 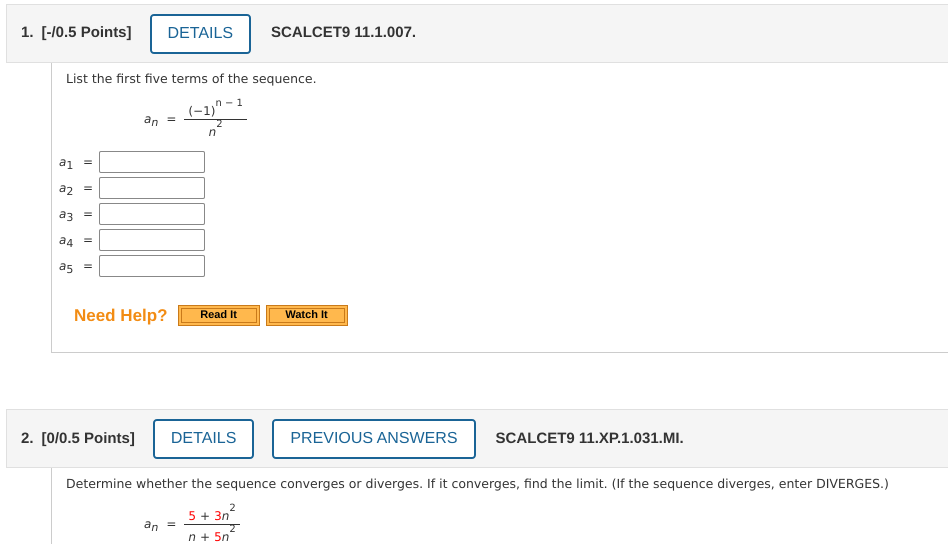 I want to click on problem-code: SCALCET9 11.XP.1.031.MI., so click(x=590, y=438).